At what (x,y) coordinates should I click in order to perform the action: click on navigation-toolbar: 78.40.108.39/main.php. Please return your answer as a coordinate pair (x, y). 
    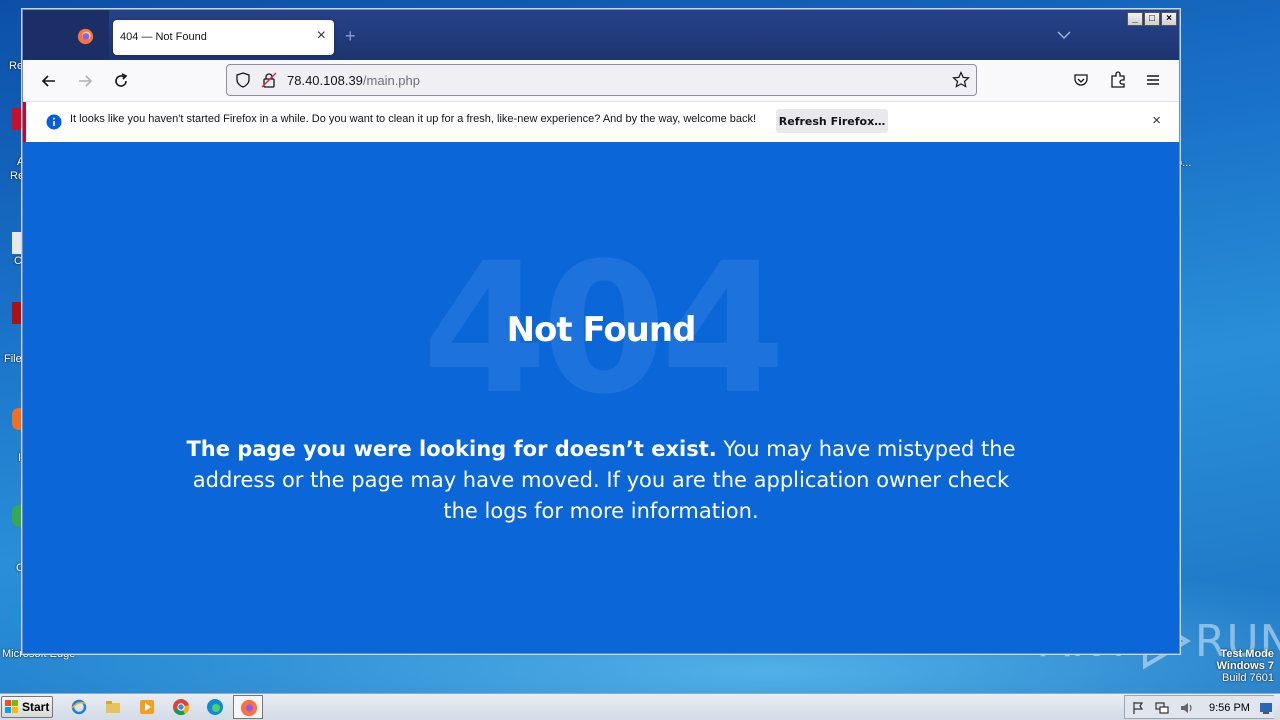
    Looking at the image, I should click on (601, 81).